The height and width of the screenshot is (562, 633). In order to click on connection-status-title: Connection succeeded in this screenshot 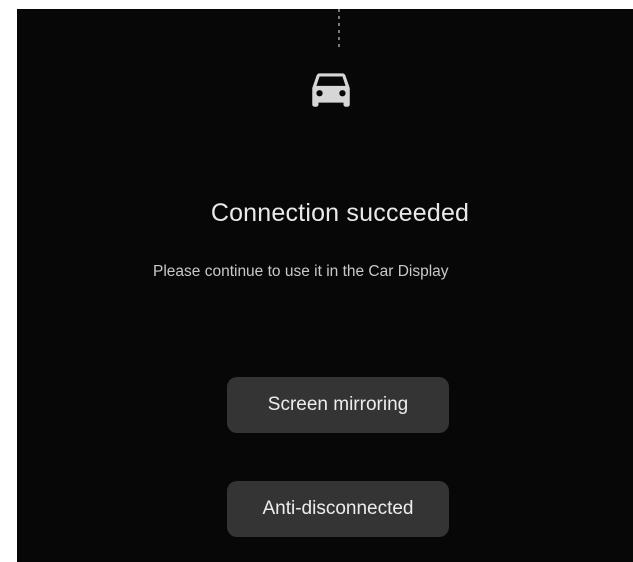, I will do `click(340, 213)`.